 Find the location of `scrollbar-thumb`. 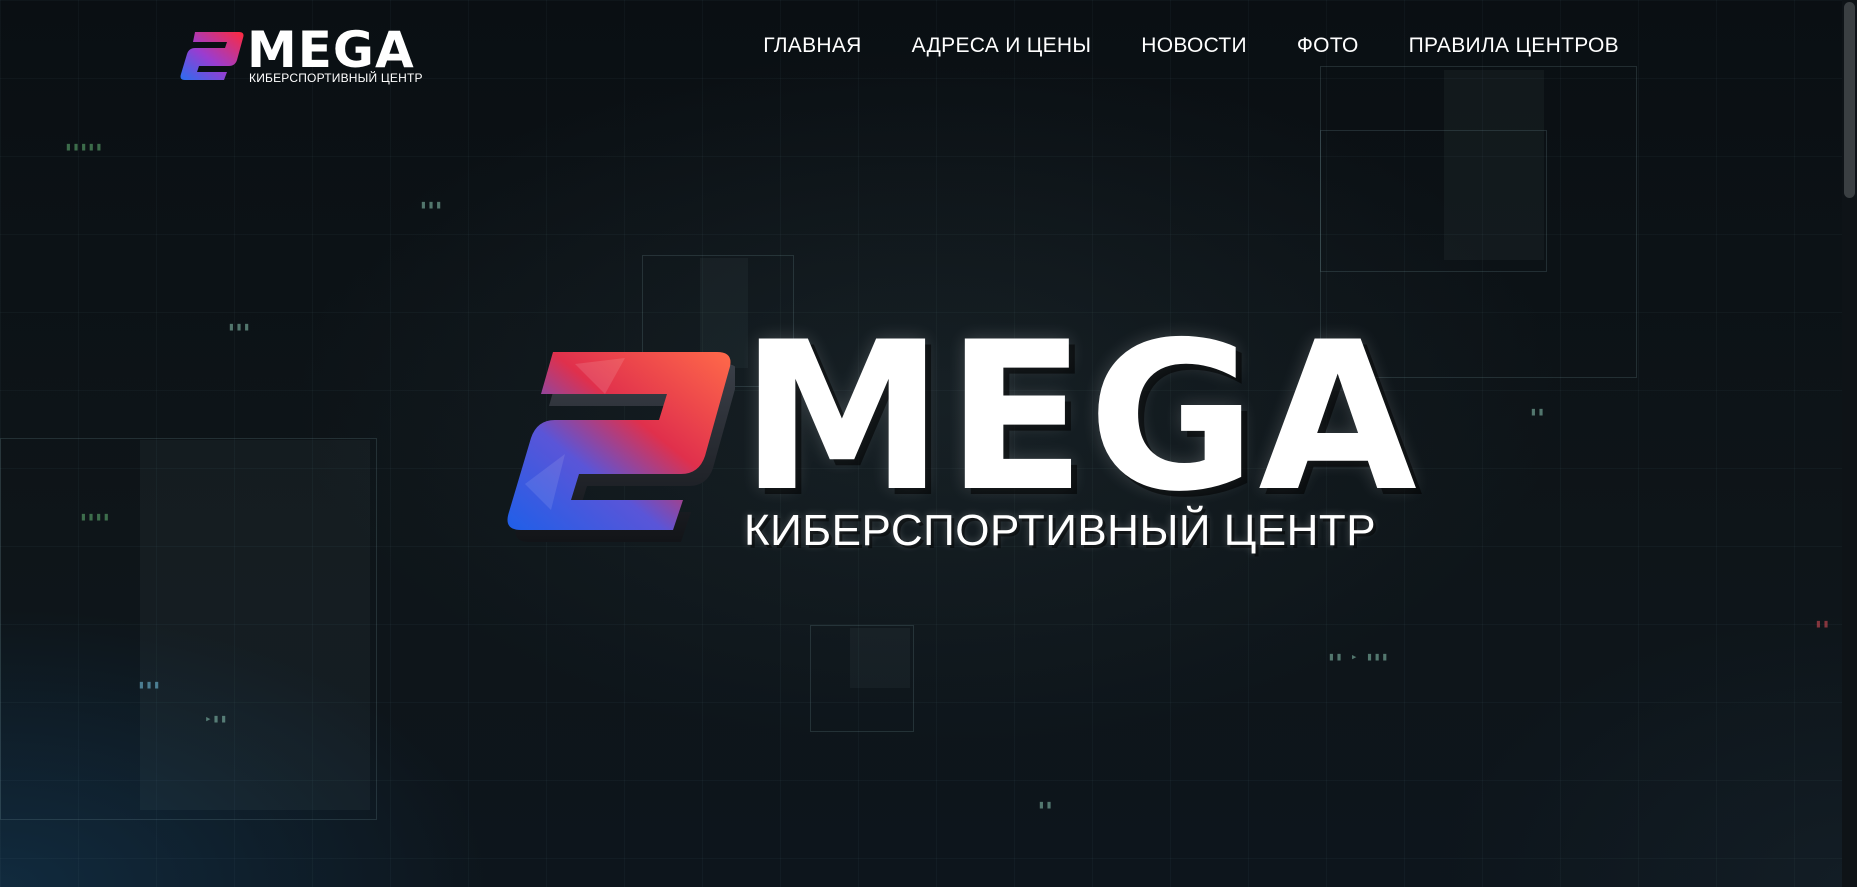

scrollbar-thumb is located at coordinates (1849, 100).